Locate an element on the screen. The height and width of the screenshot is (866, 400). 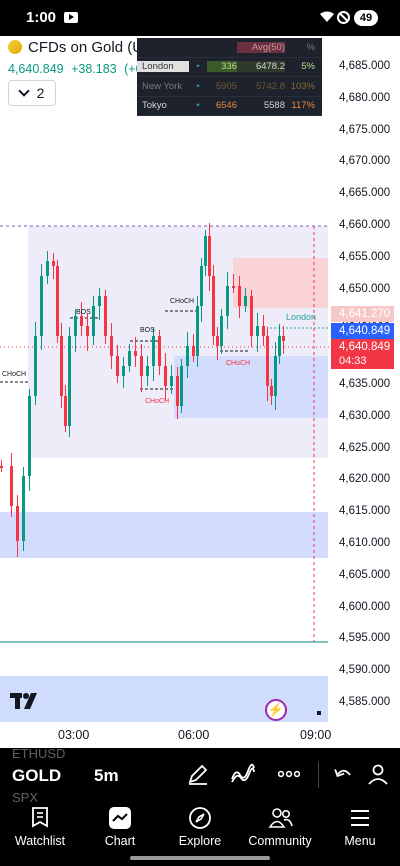
table-row: Tokyo • 6546 5588 117% is located at coordinates (229, 106).